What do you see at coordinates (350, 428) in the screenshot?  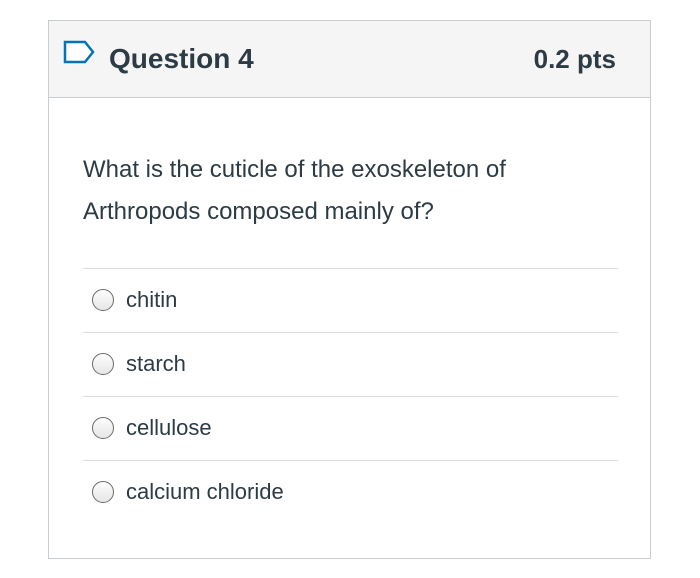 I see `answer-option: cellulose` at bounding box center [350, 428].